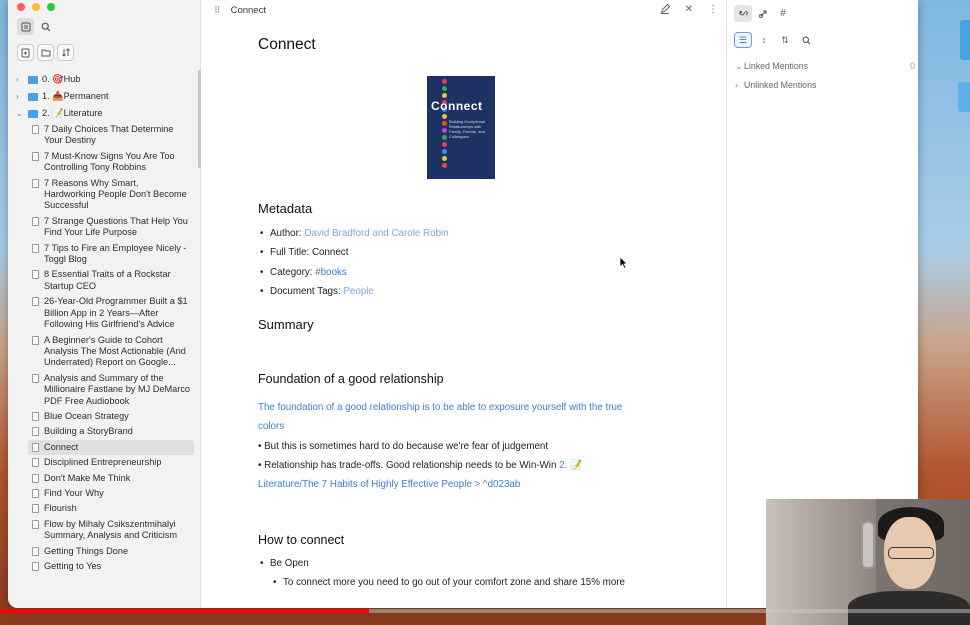  I want to click on file-item: Find Your Why, so click(103, 493).